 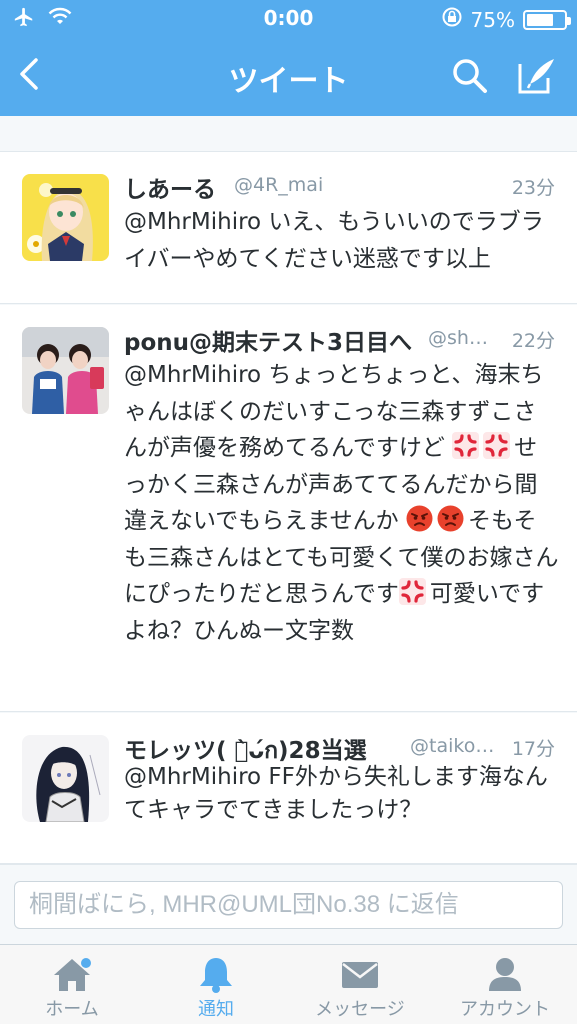 I want to click on battery-icon, so click(x=547, y=19).